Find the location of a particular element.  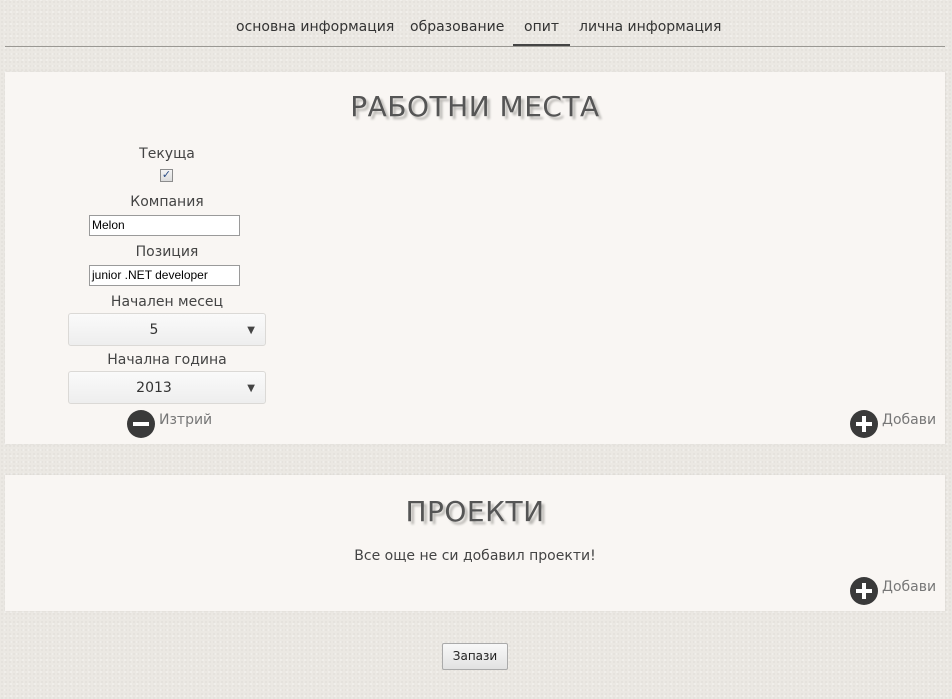

position-input: junior .NET developer is located at coordinates (164, 275).